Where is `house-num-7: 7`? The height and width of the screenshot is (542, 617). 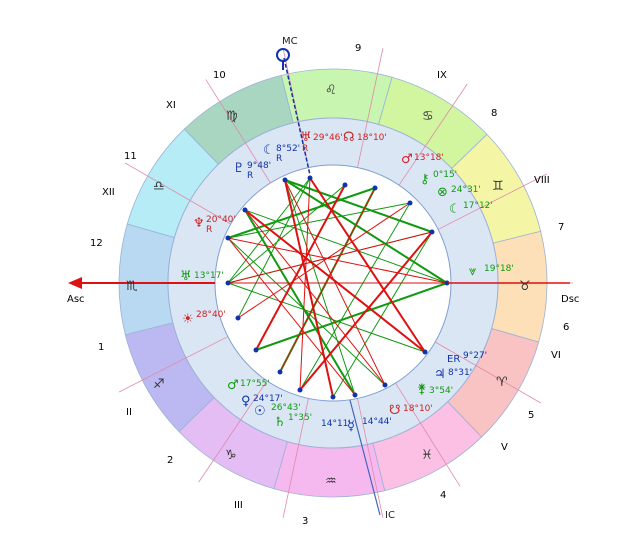
house-num-7: 7 is located at coordinates (561, 227).